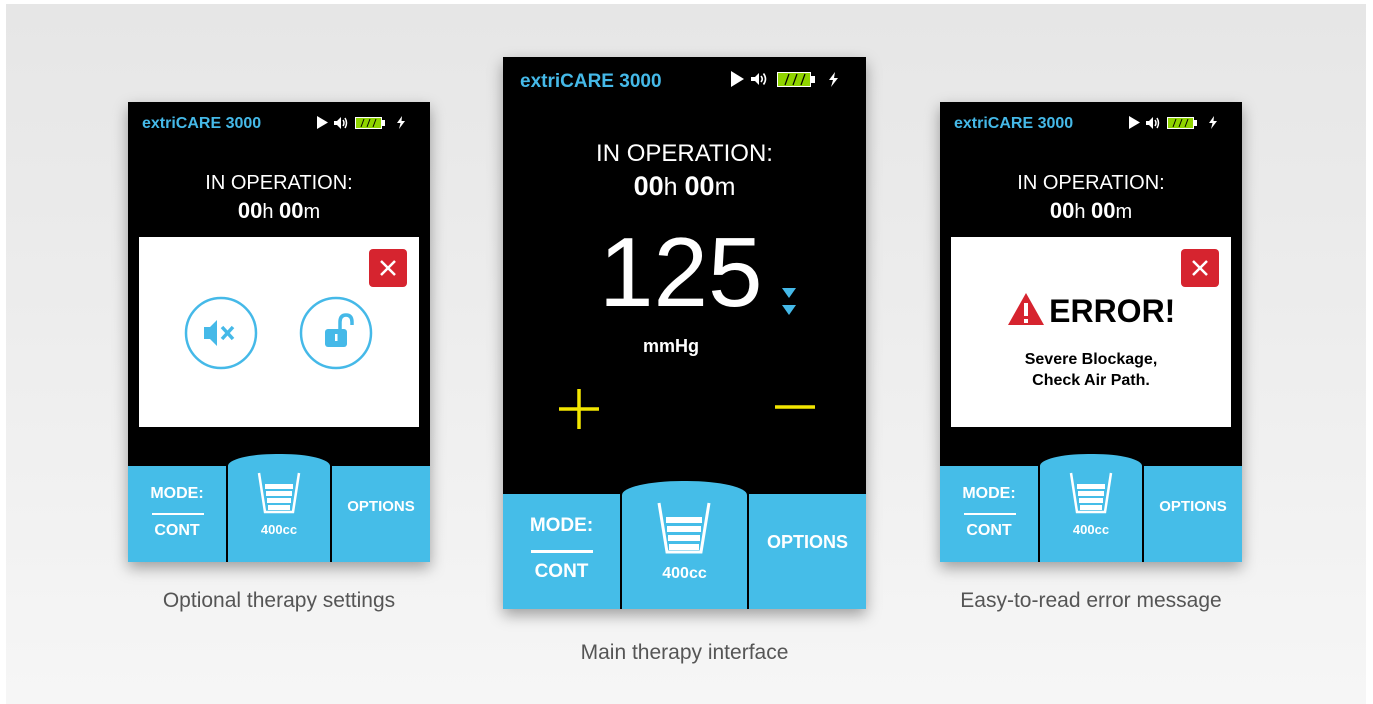  Describe the element at coordinates (789, 305) in the screenshot. I see `pressure-down-icon` at that location.